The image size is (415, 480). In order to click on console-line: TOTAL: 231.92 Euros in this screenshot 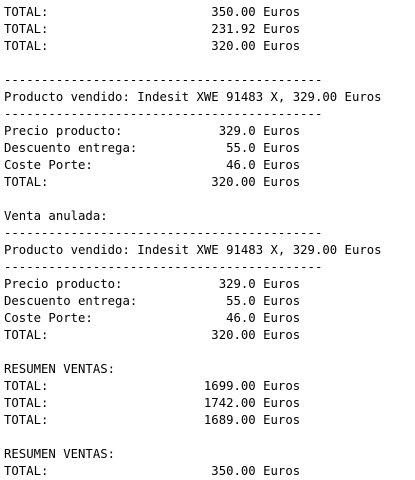, I will do `click(152, 29)`.